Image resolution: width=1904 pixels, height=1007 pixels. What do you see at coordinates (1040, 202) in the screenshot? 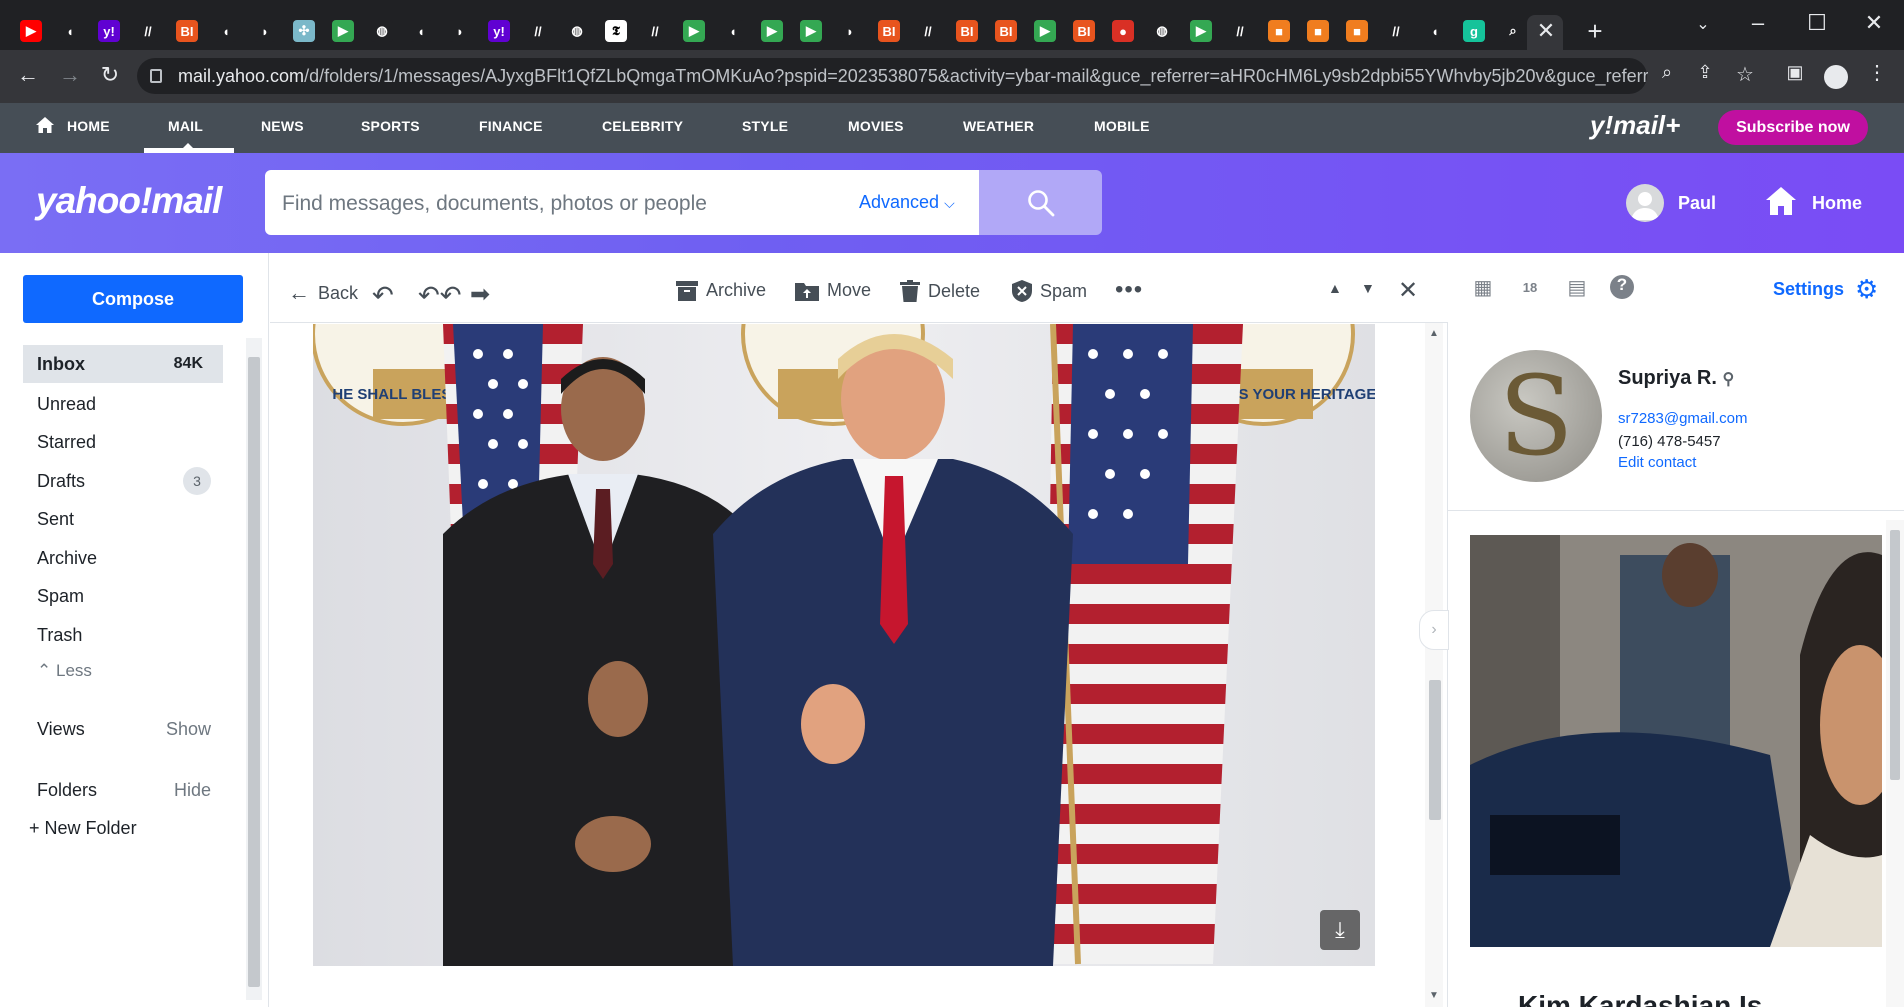
I see `search-button` at bounding box center [1040, 202].